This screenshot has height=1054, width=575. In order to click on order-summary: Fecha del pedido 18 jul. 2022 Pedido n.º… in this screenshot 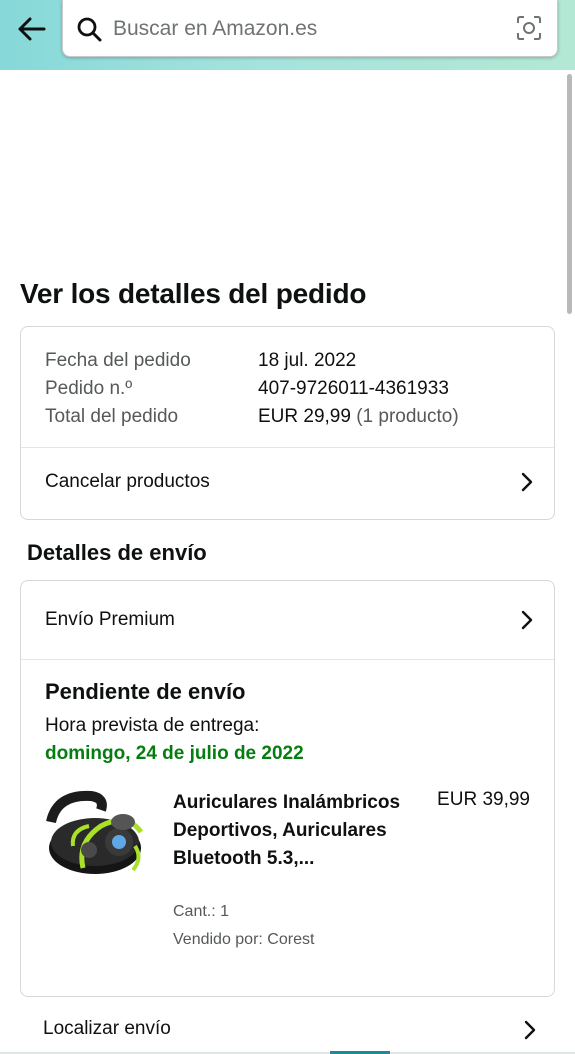, I will do `click(290, 389)`.